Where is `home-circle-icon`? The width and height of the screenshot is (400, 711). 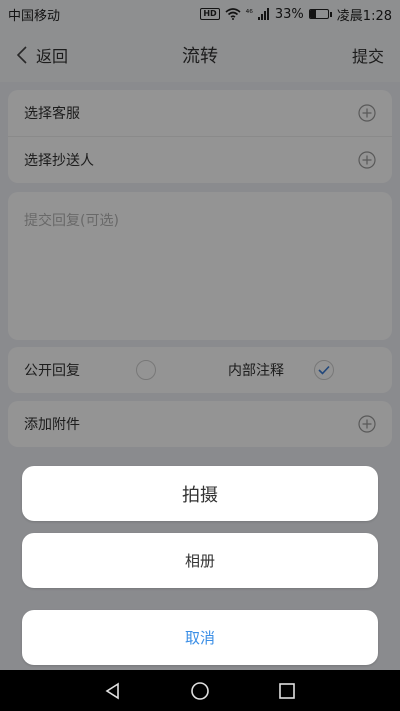
home-circle-icon is located at coordinates (200, 691).